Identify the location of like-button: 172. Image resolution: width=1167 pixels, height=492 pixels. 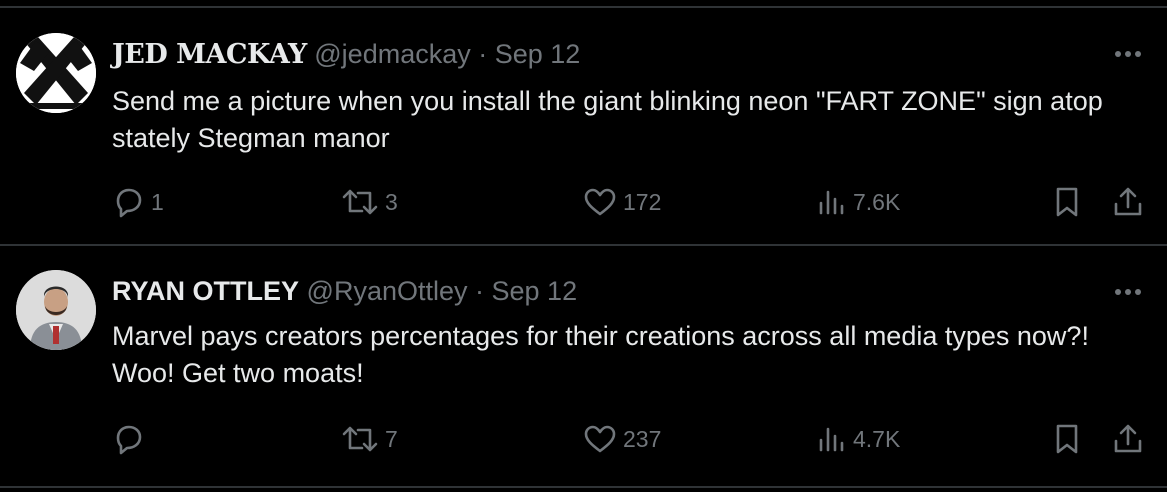
(621, 202).